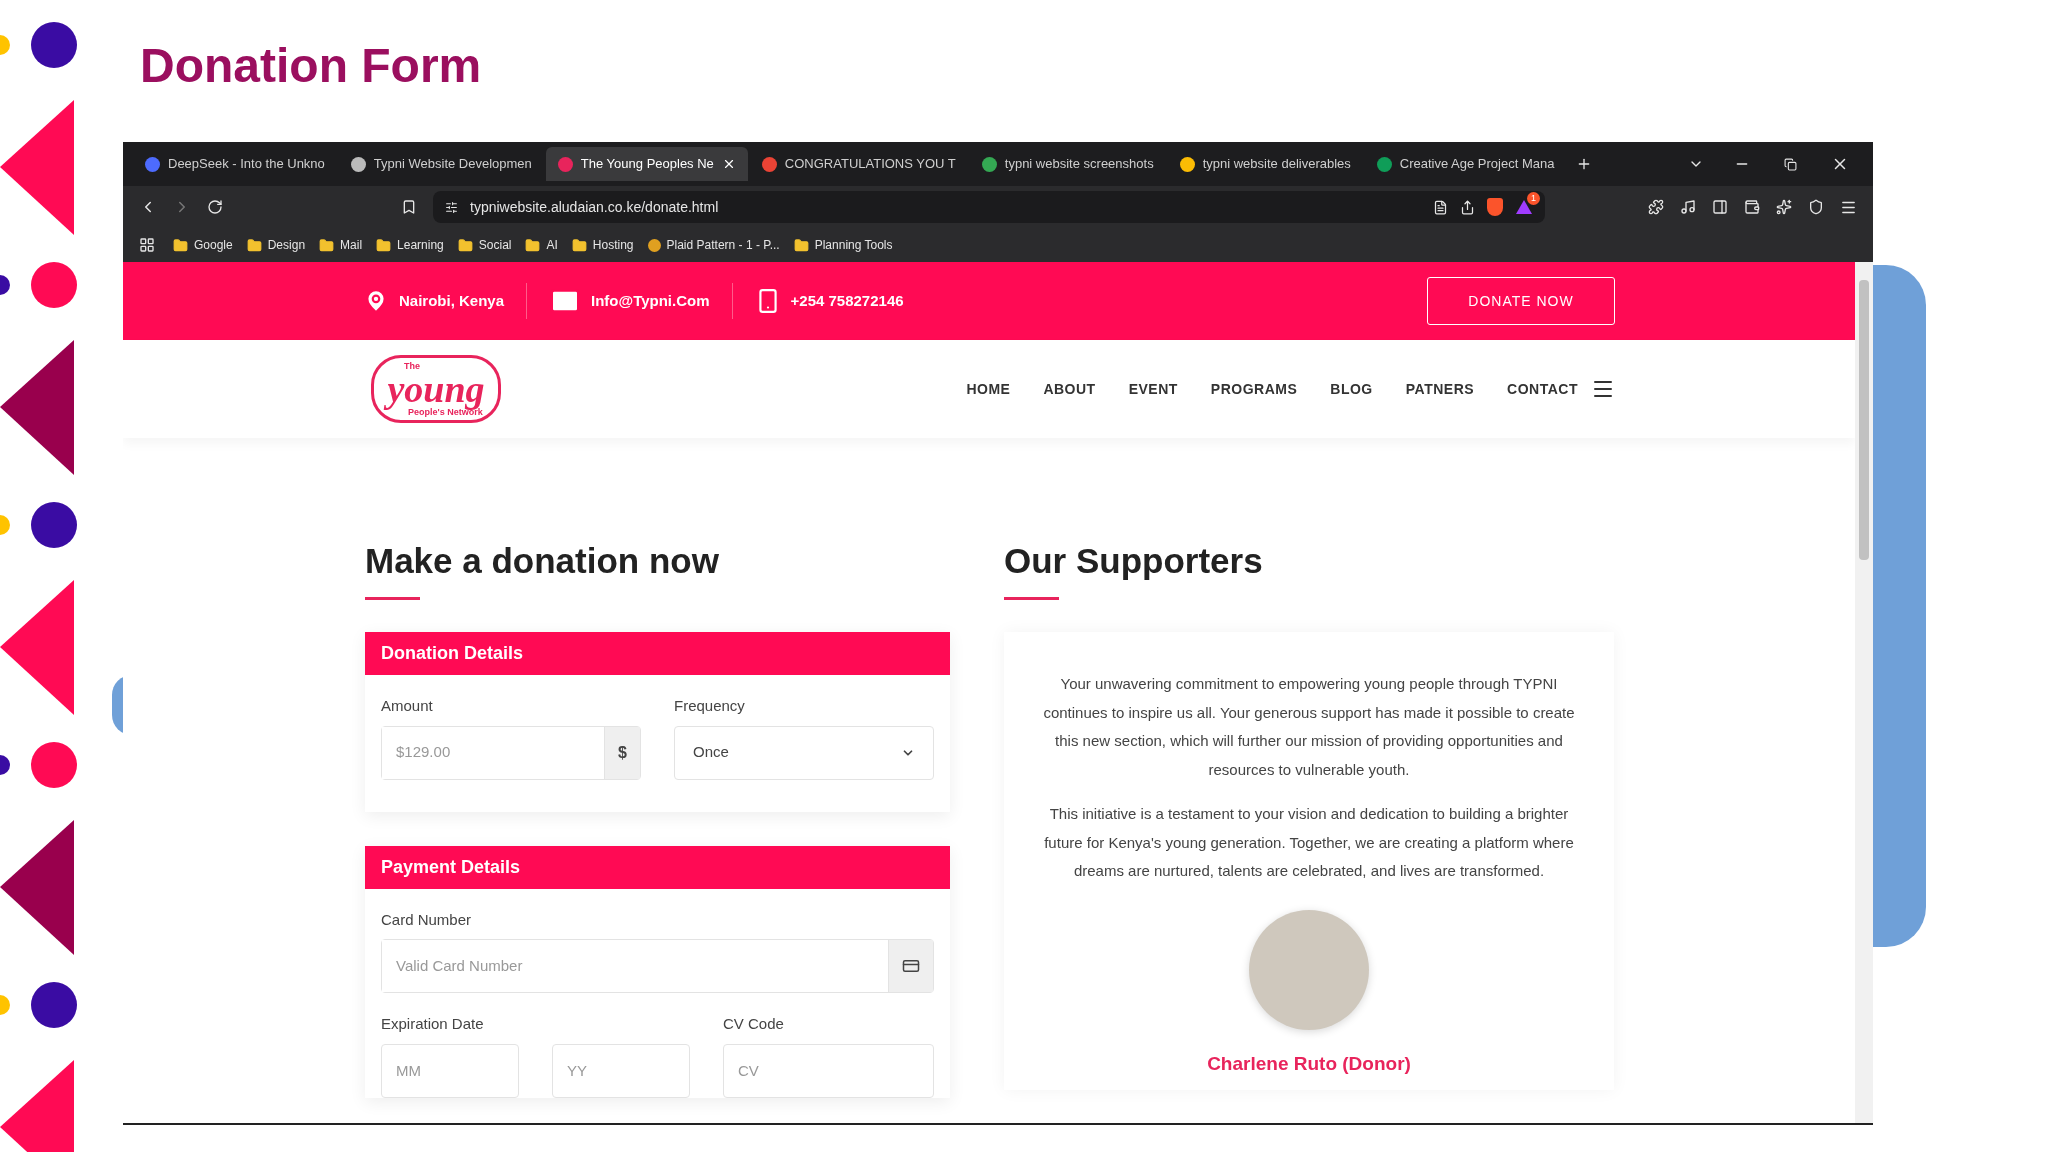 Image resolution: width=2048 pixels, height=1152 pixels. I want to click on url-text: typniwebsite.aludaian.co.ke/donate.html, so click(595, 207).